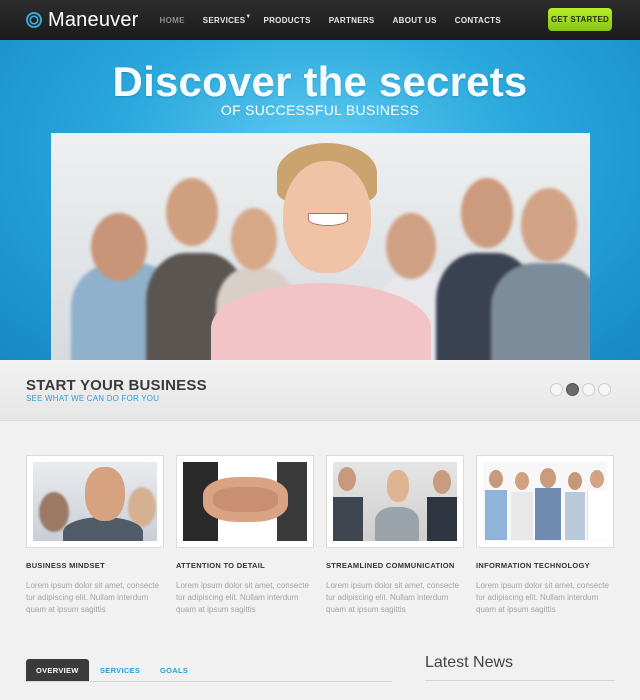  What do you see at coordinates (469, 662) in the screenshot?
I see `latest-news-title: Latest News` at bounding box center [469, 662].